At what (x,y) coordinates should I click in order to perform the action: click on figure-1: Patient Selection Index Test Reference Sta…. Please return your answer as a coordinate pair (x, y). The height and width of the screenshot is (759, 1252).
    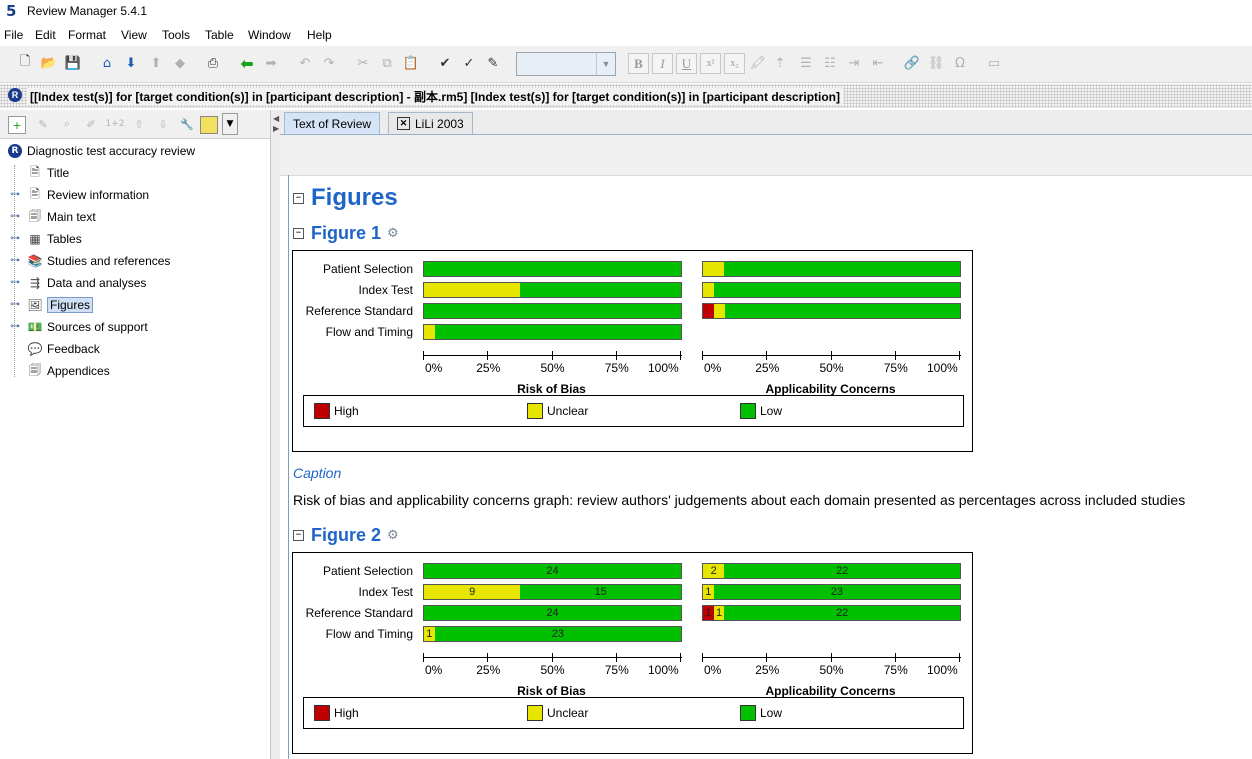
    Looking at the image, I should click on (632, 351).